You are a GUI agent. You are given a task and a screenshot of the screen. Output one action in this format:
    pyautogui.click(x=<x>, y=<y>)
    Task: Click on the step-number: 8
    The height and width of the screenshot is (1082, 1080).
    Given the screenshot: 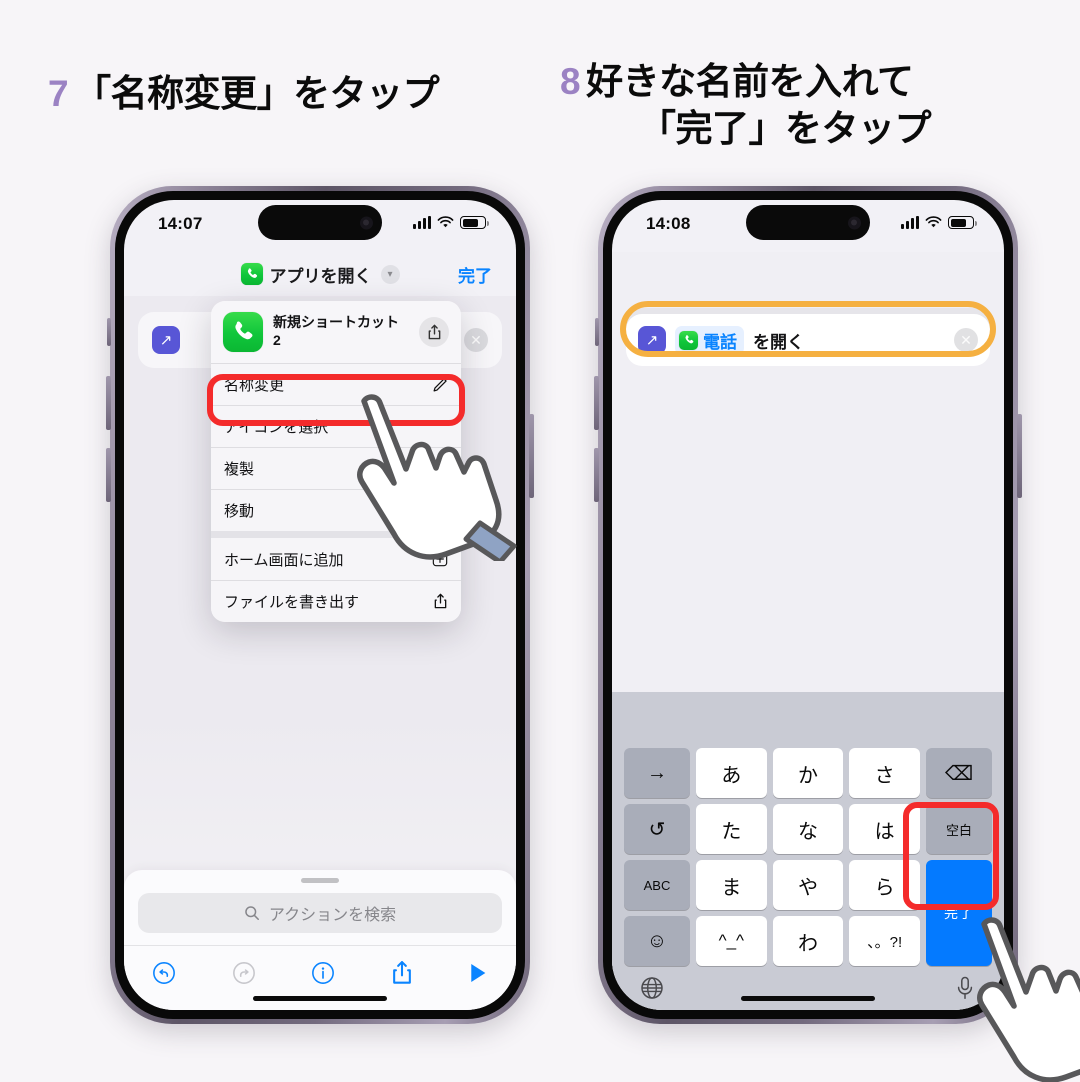 What is the action you would take?
    pyautogui.click(x=570, y=81)
    